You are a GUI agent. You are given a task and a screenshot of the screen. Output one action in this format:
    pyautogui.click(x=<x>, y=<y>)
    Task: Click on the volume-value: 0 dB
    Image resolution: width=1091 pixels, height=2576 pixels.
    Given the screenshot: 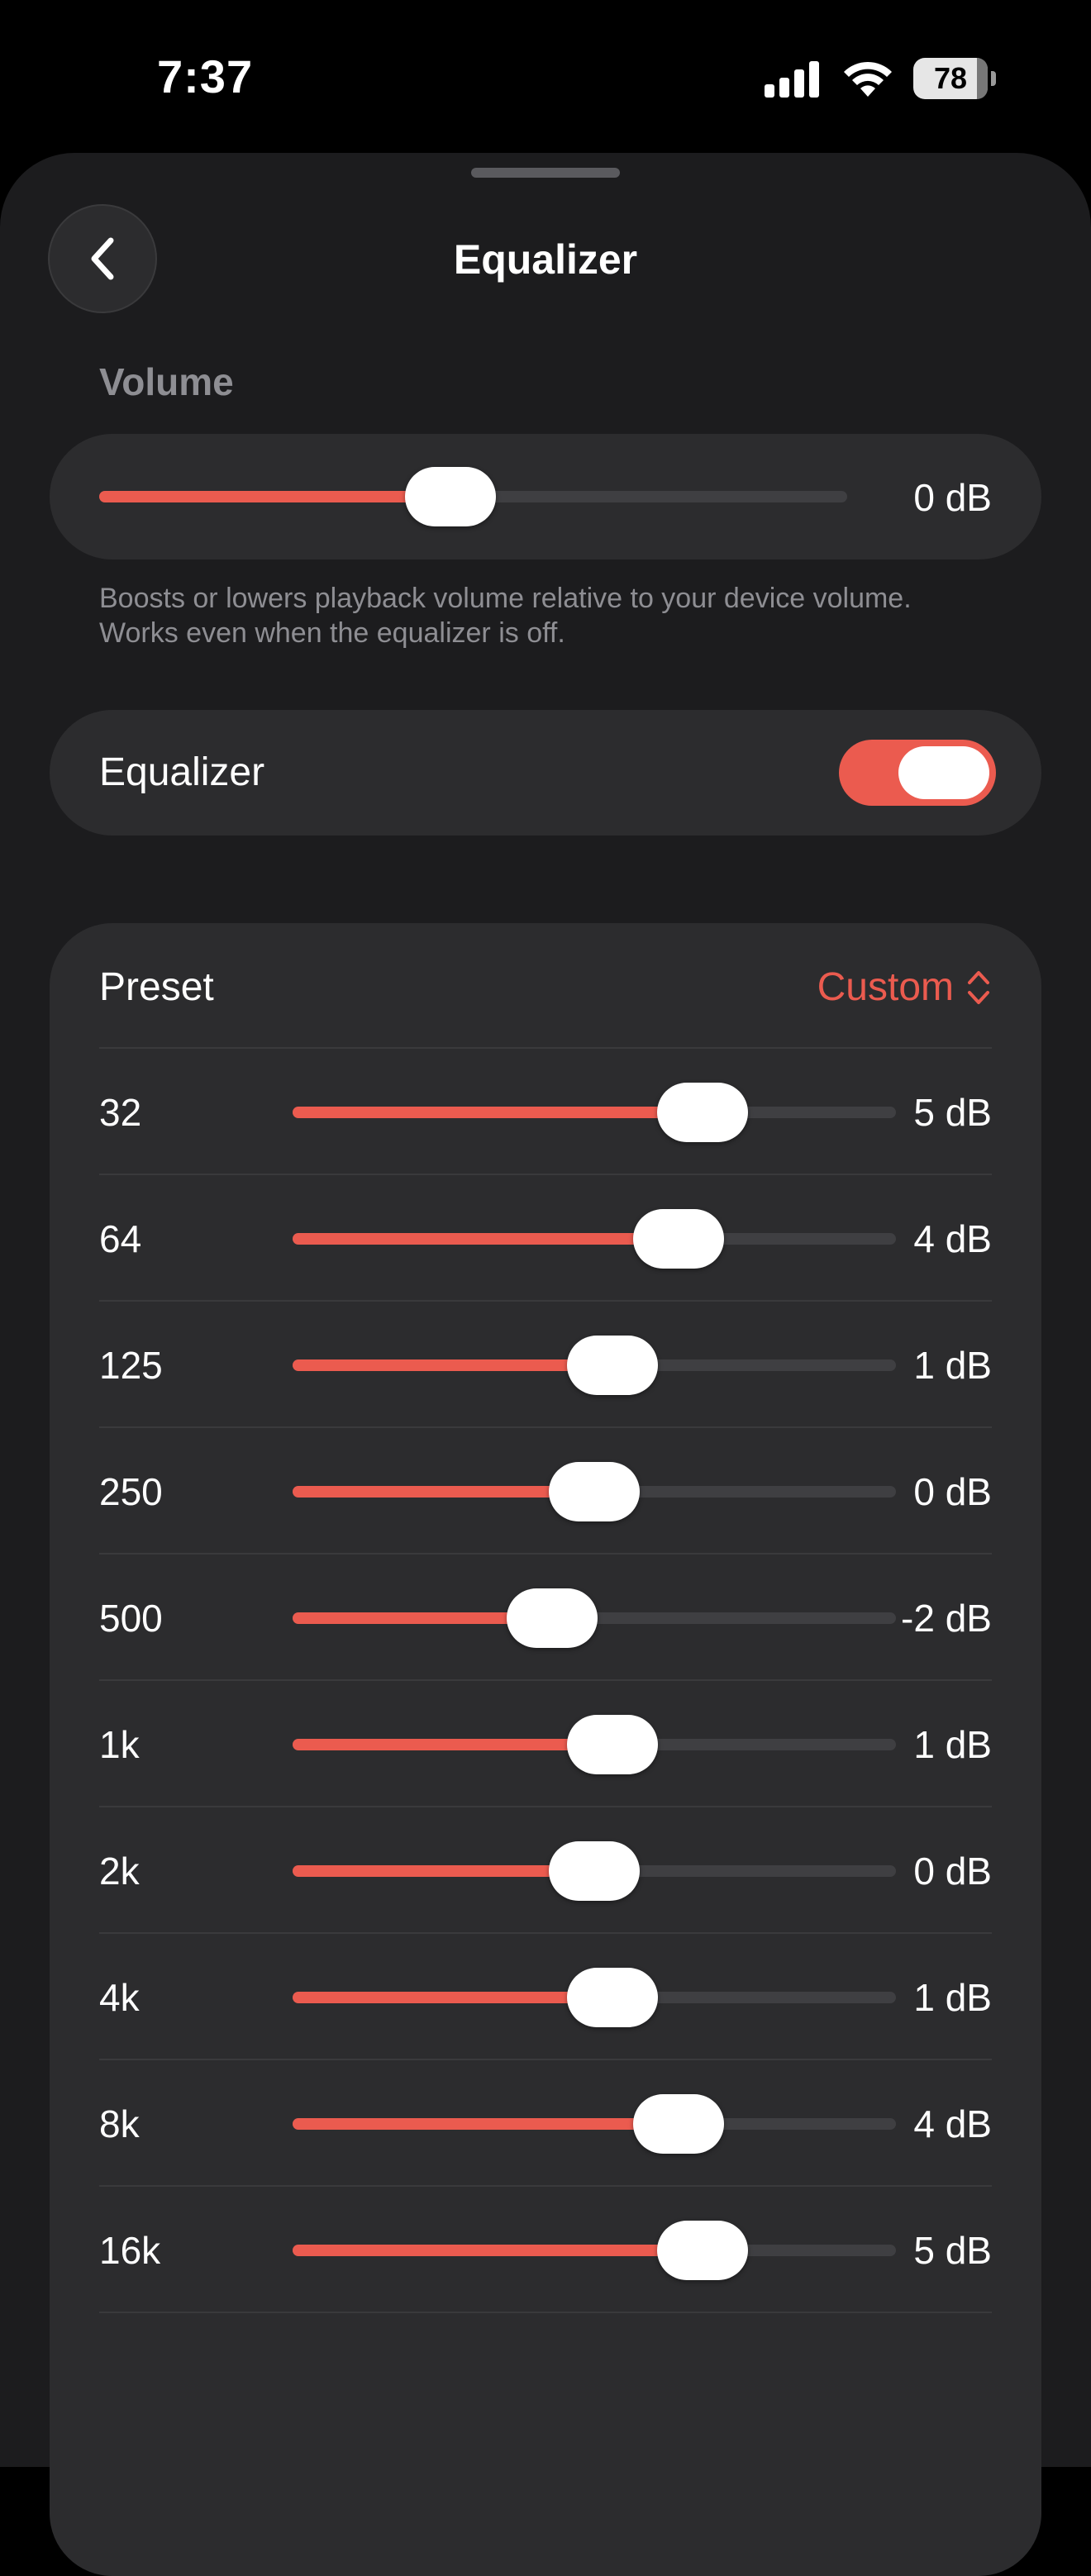 What is the action you would take?
    pyautogui.click(x=952, y=498)
    